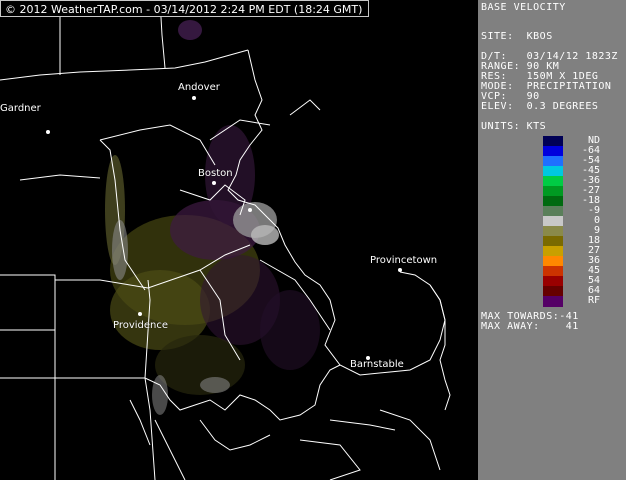  I want to click on units-text: UNITS: KTS, so click(514, 126).